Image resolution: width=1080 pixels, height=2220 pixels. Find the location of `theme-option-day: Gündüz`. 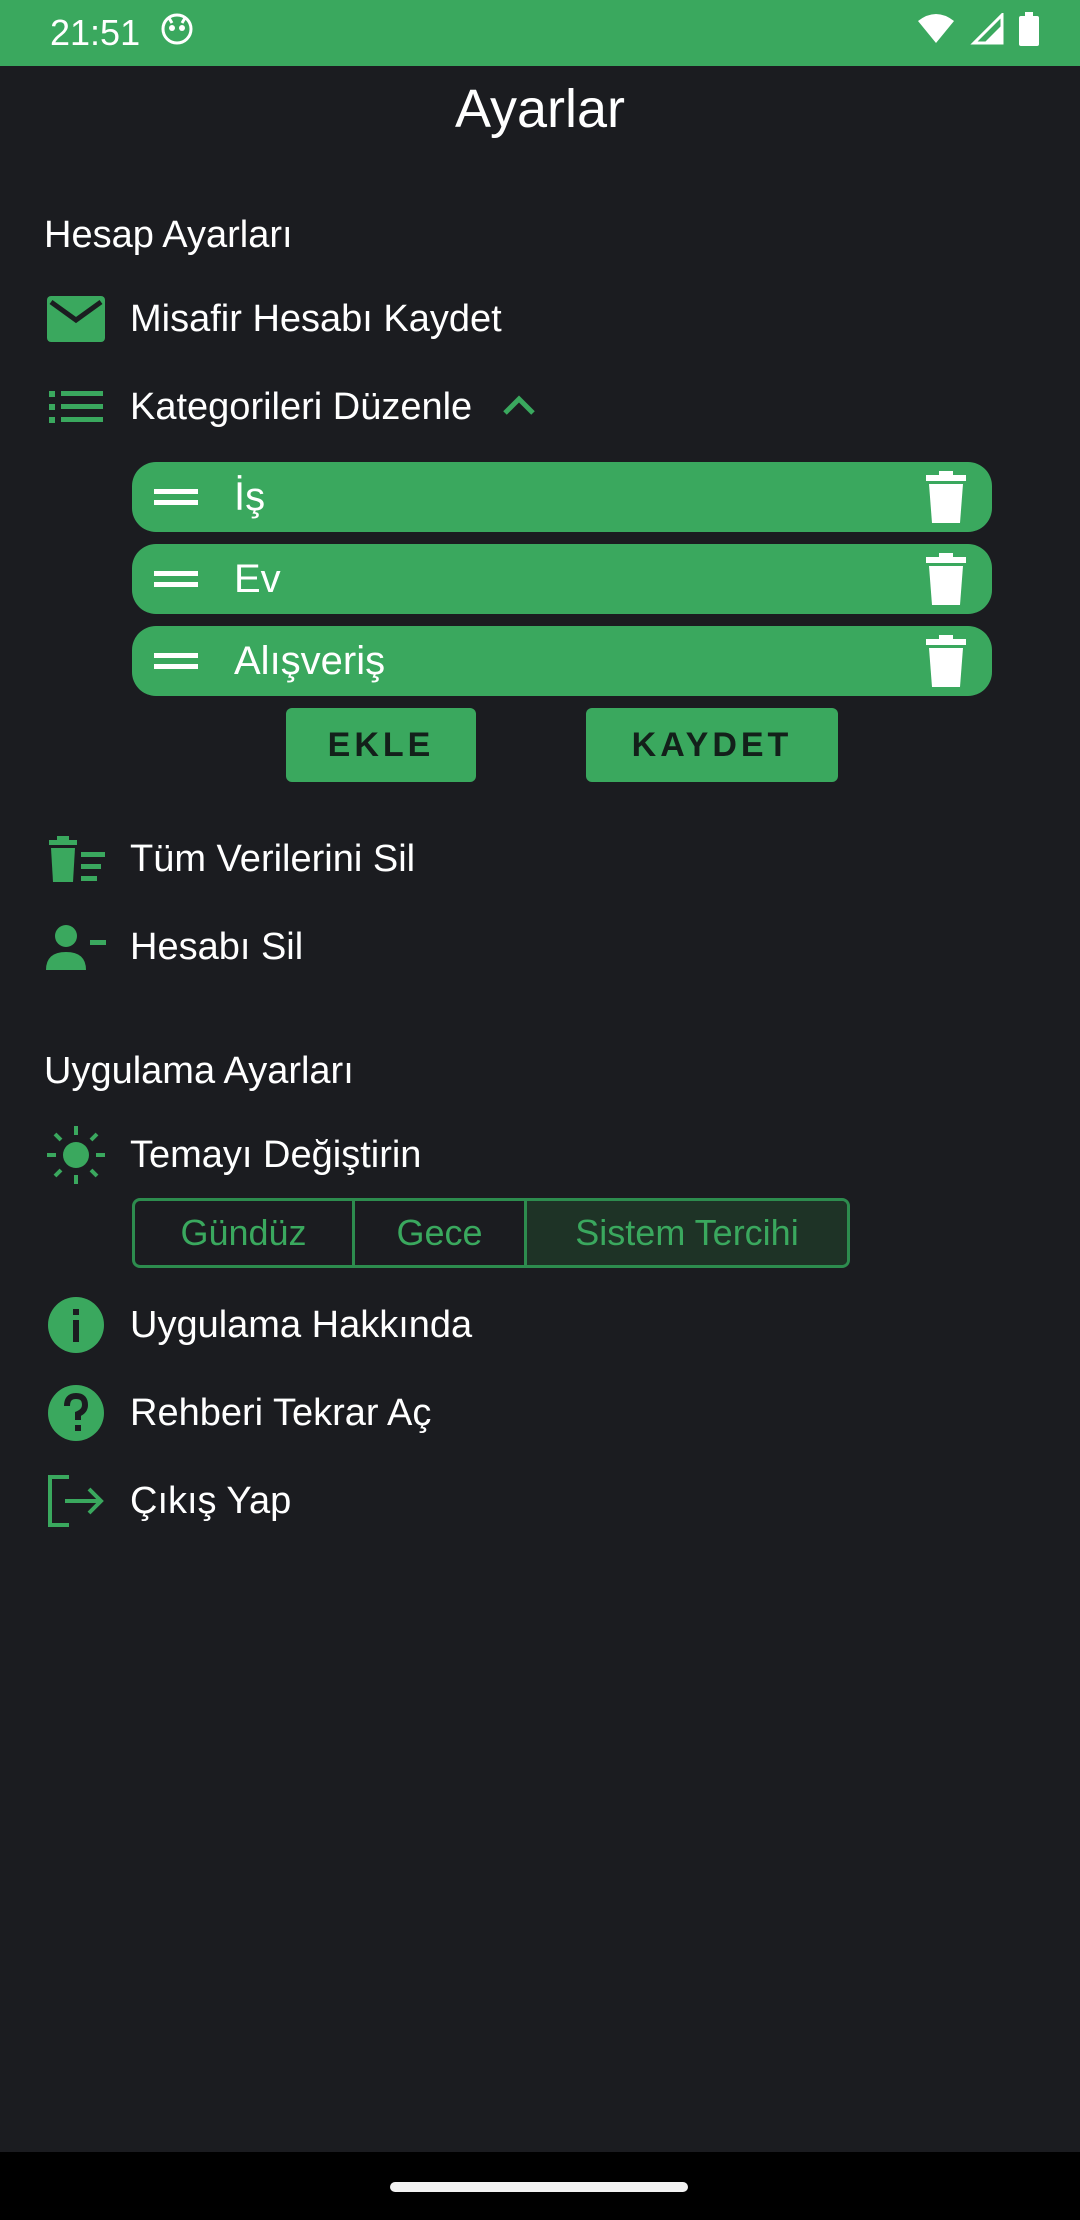

theme-option-day: Gündüz is located at coordinates (245, 1233).